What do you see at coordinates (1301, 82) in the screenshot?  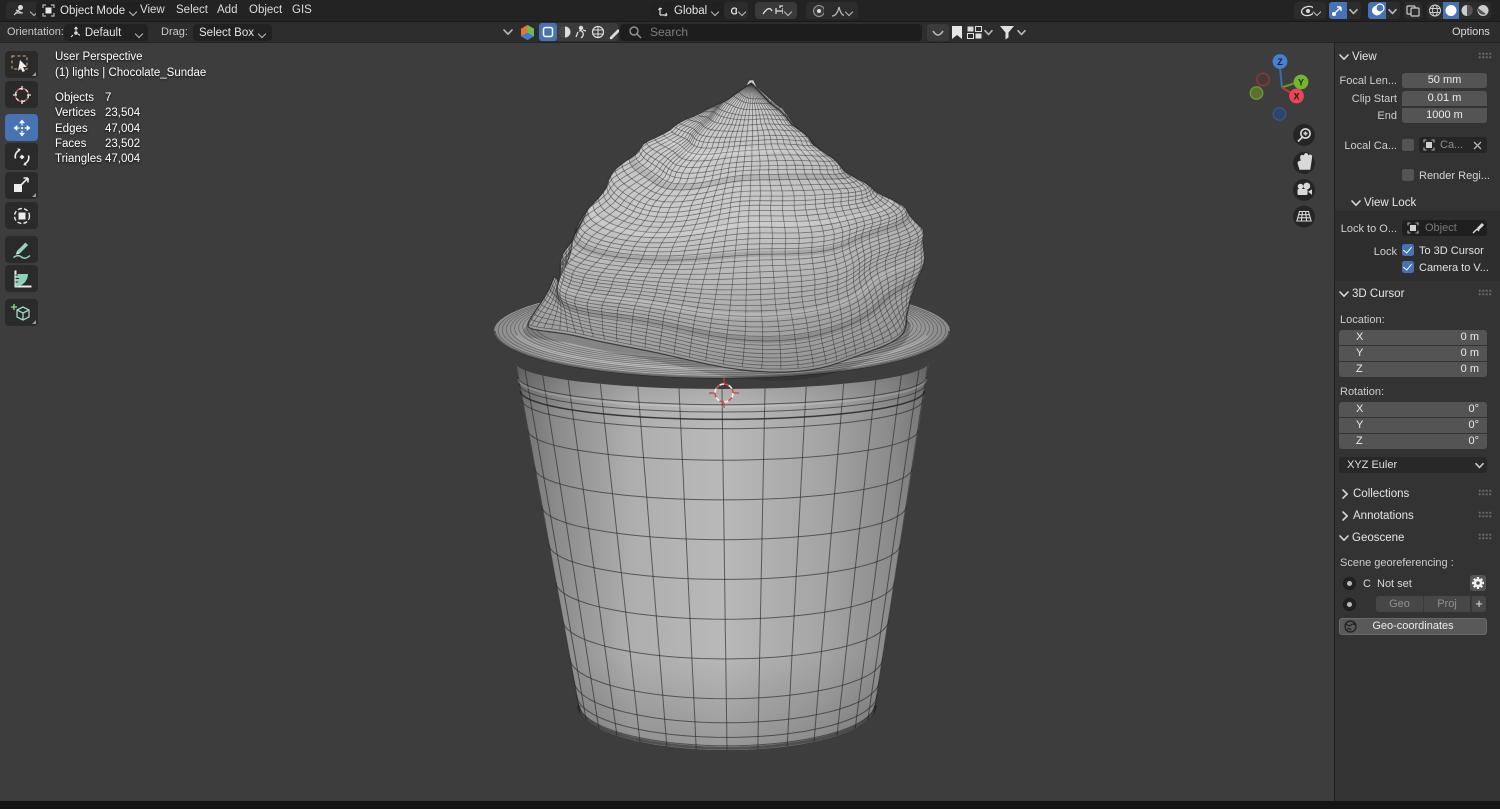 I see `svg-text: Y` at bounding box center [1301, 82].